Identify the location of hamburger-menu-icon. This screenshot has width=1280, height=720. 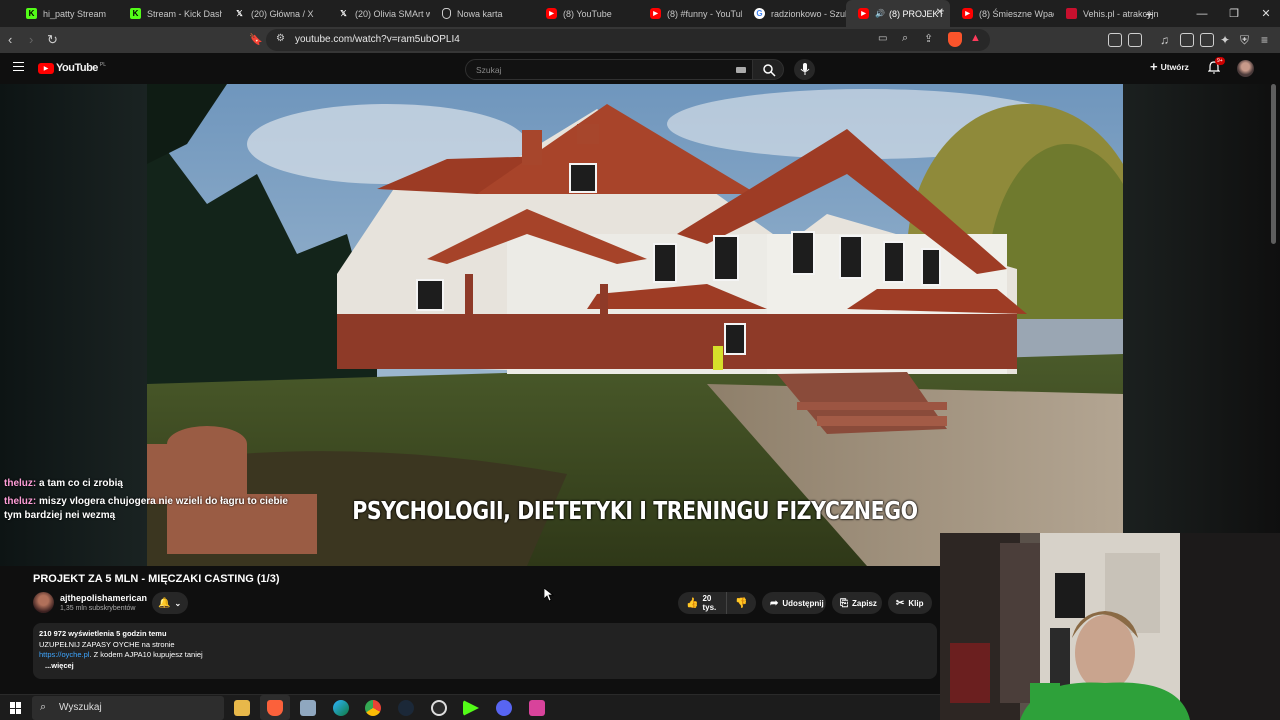
(18, 66).